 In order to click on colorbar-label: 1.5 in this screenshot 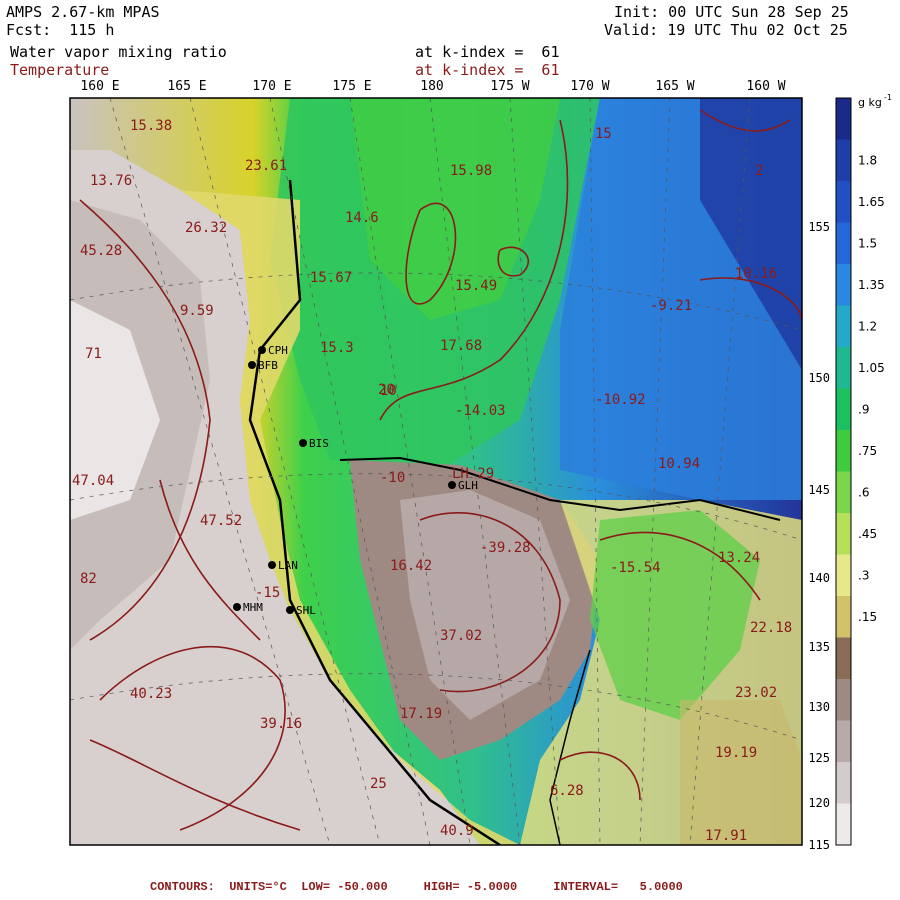, I will do `click(867, 243)`.